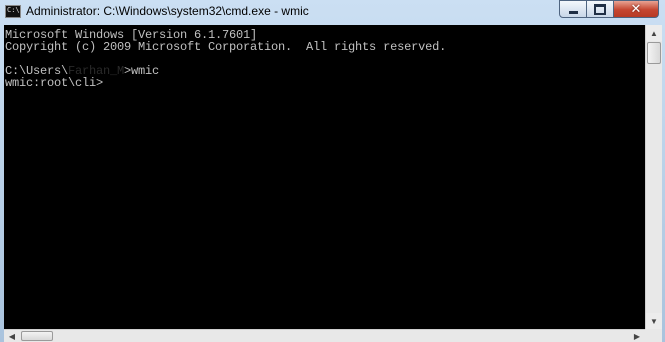 Image resolution: width=665 pixels, height=342 pixels. I want to click on vertical-scrollbar: ▲ ▼, so click(653, 177).